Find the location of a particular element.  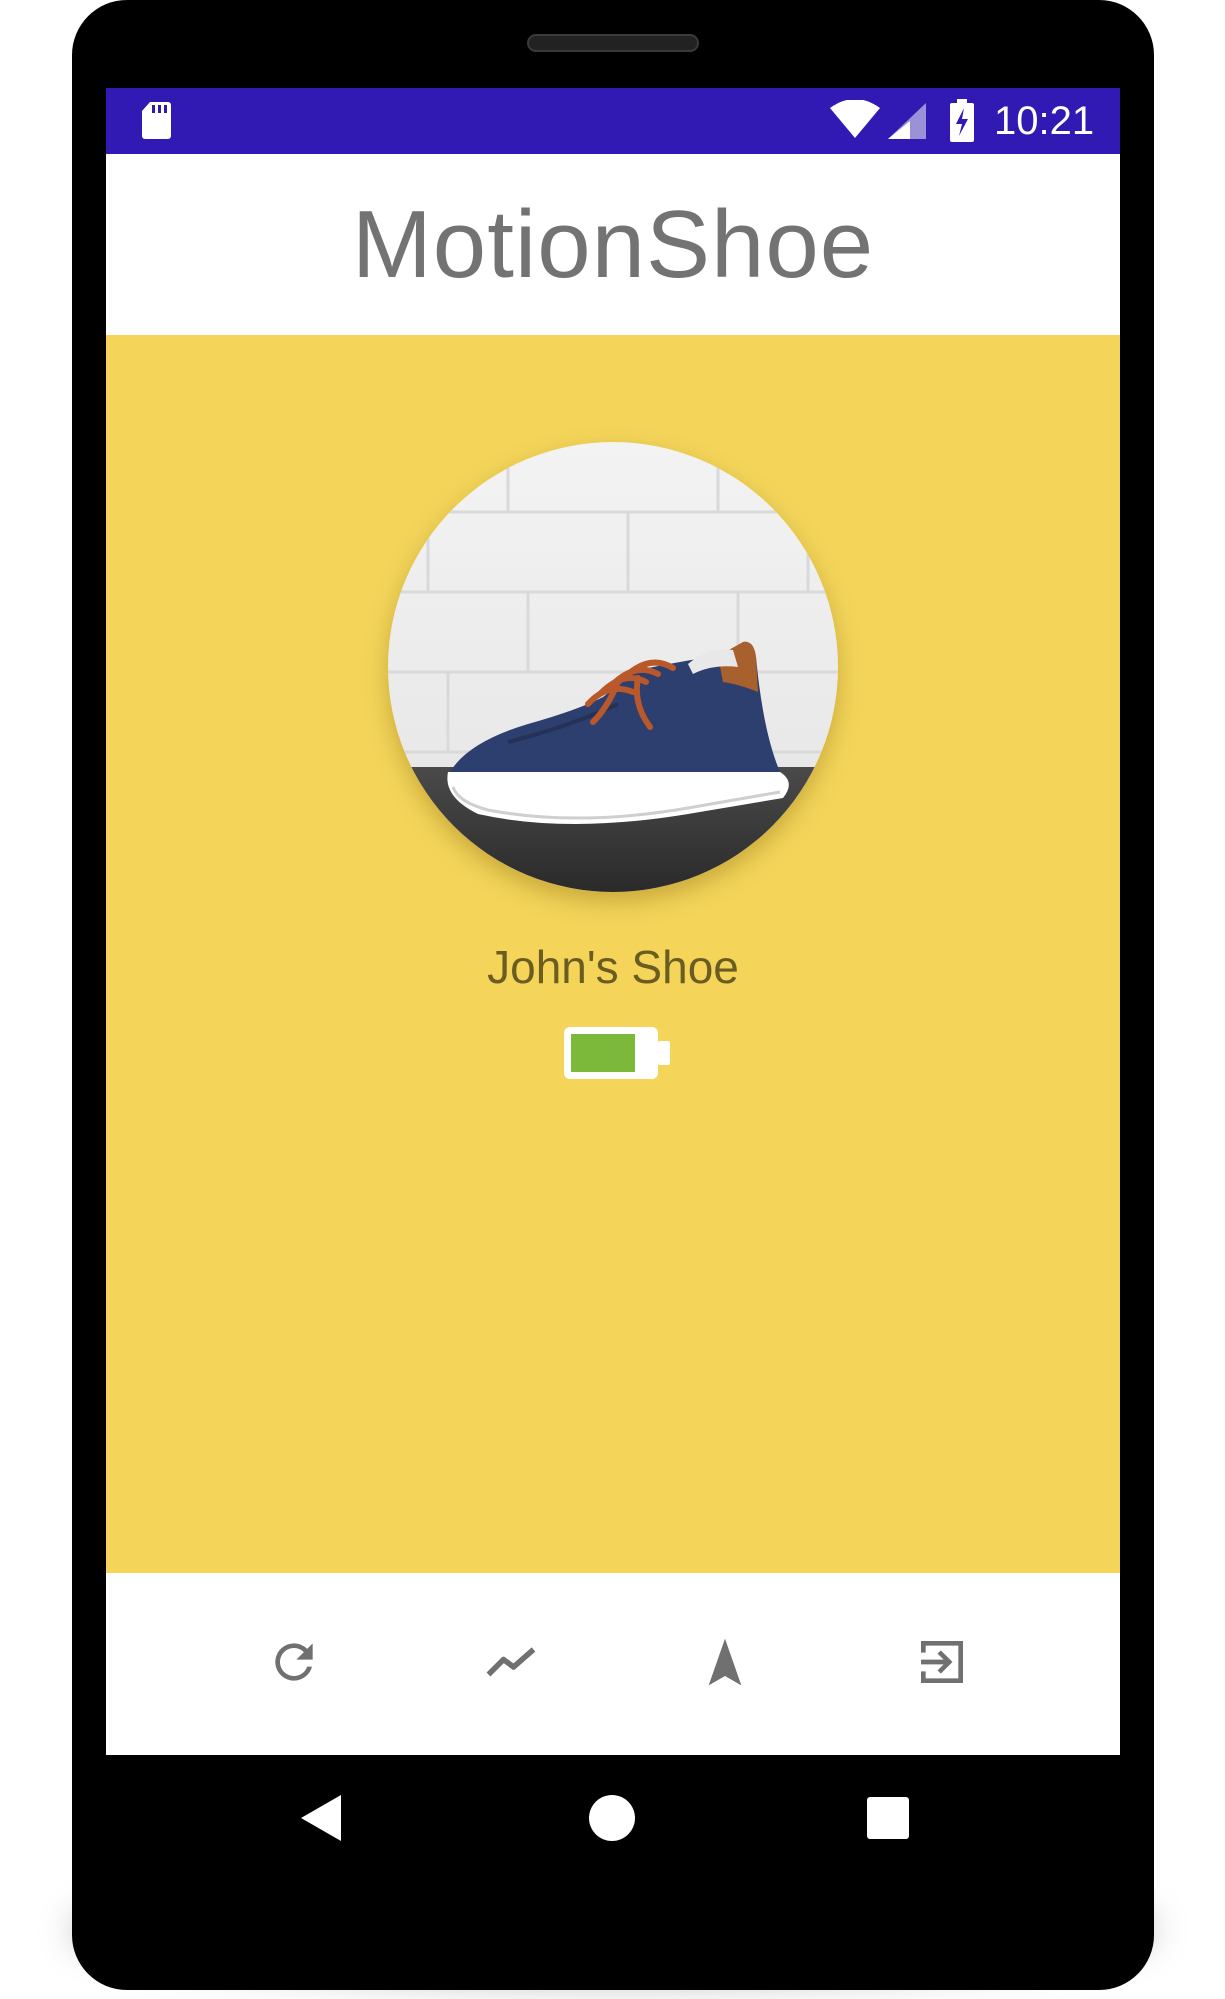

trending-icon is located at coordinates (511, 1664).